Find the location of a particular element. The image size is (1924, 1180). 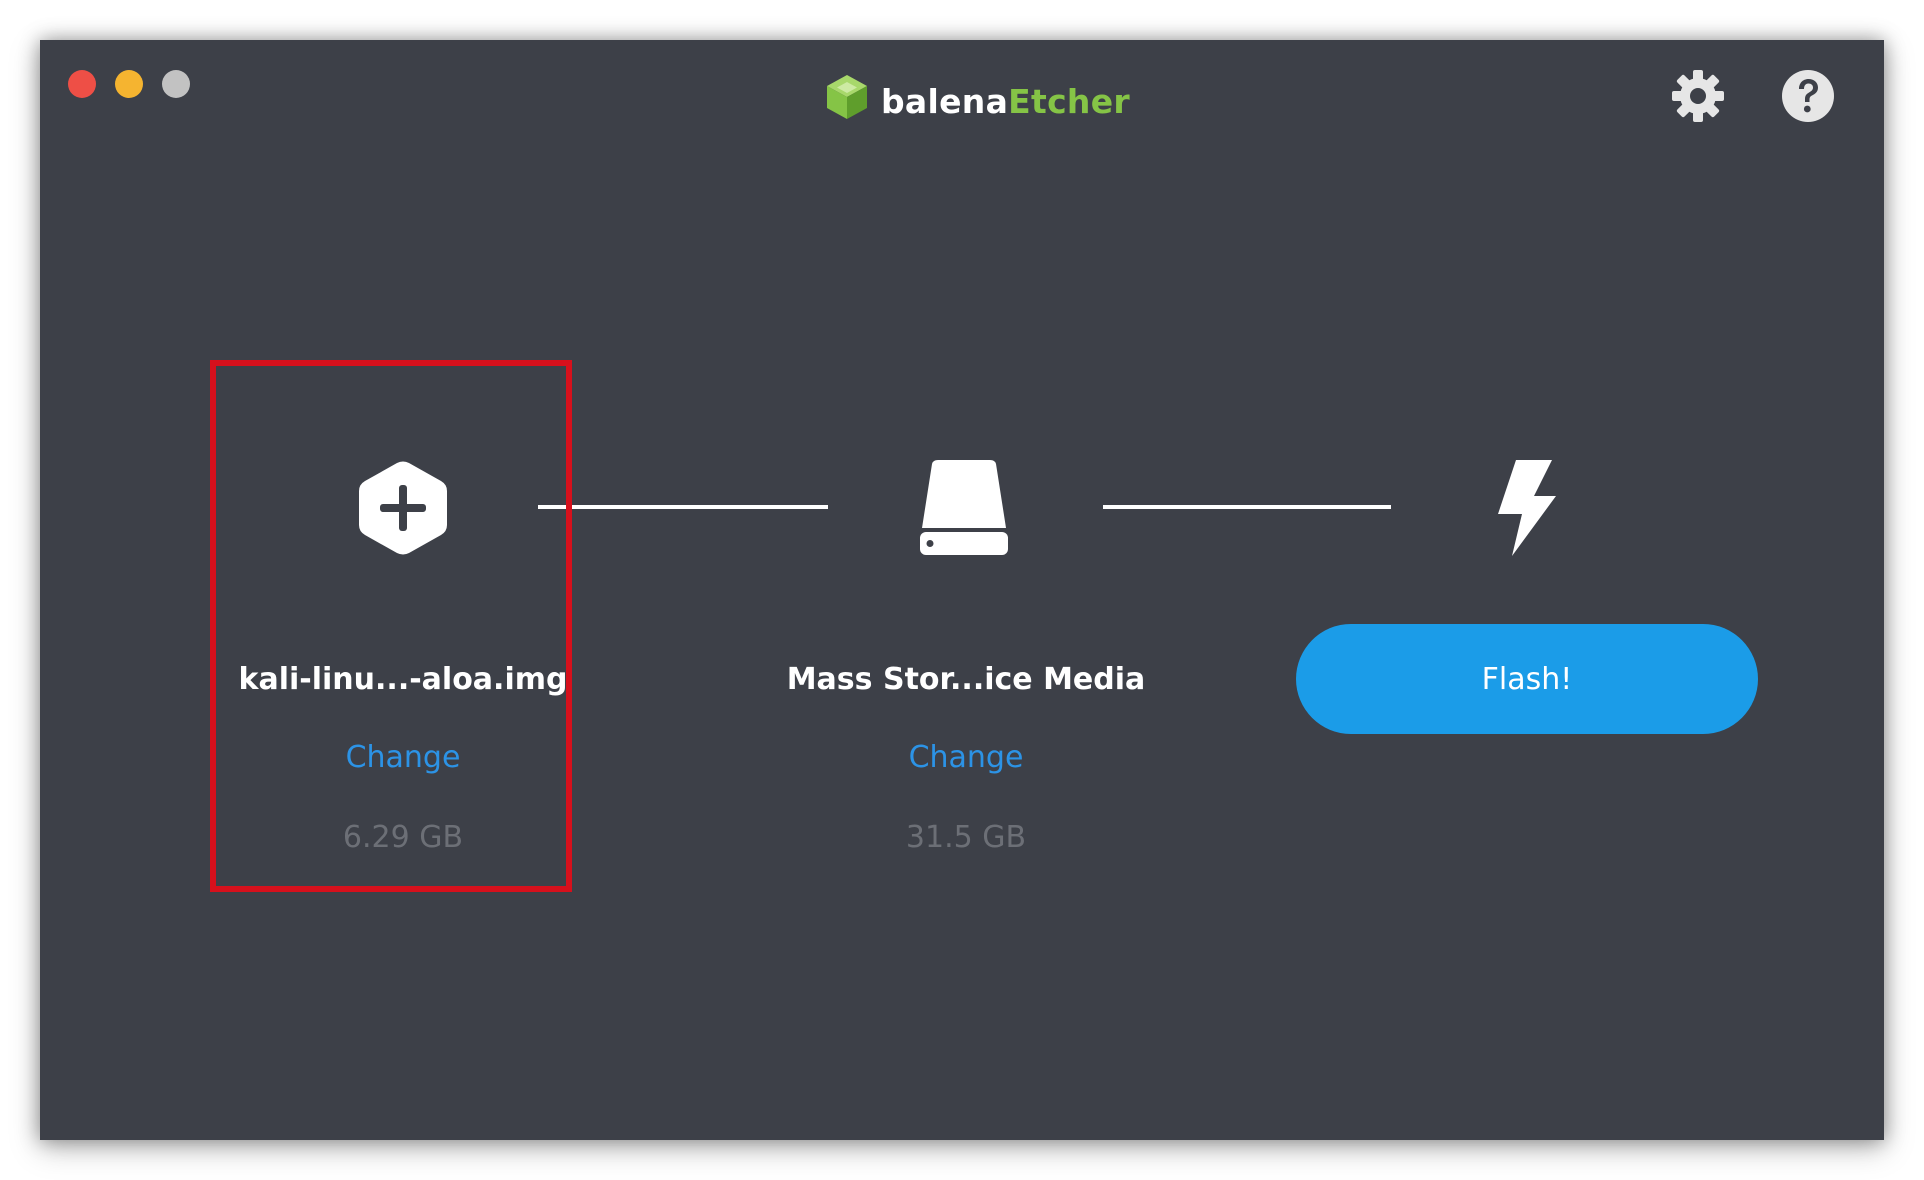

drive-icon is located at coordinates (964, 510).